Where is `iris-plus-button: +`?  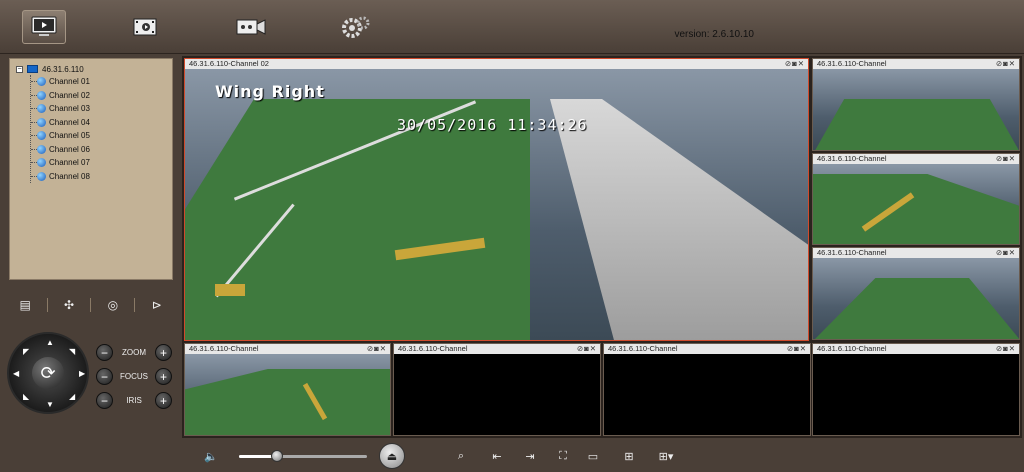
iris-plus-button: + is located at coordinates (163, 400).